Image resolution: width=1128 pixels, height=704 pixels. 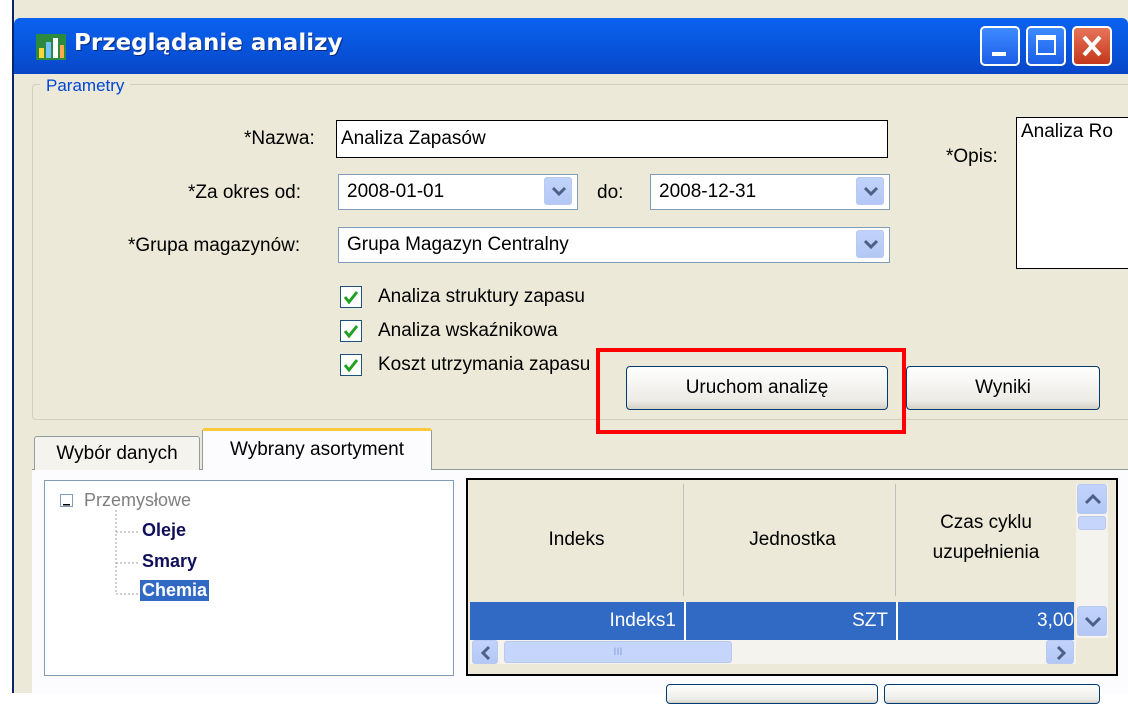 I want to click on highlight-box, so click(x=751, y=391).